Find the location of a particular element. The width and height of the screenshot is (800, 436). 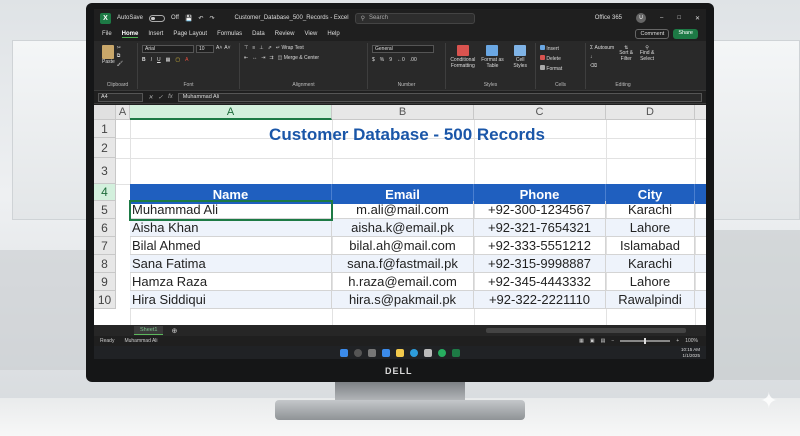

tab-view: View is located at coordinates (310, 34).